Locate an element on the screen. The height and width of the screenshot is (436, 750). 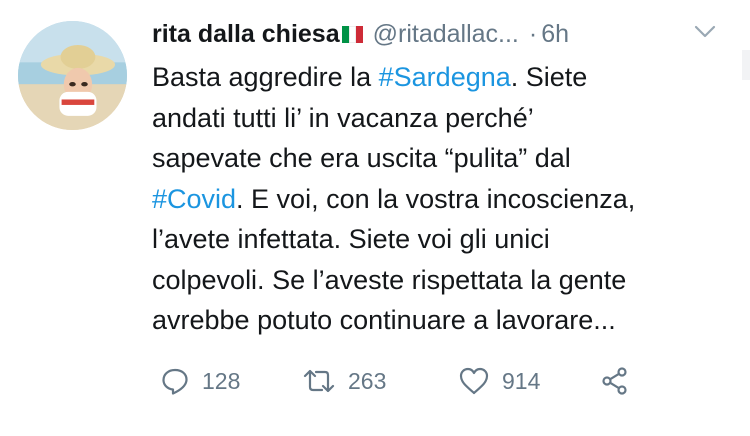
tweet-line: Basta aggredire la #Sardegna. Siete is located at coordinates (447, 77).